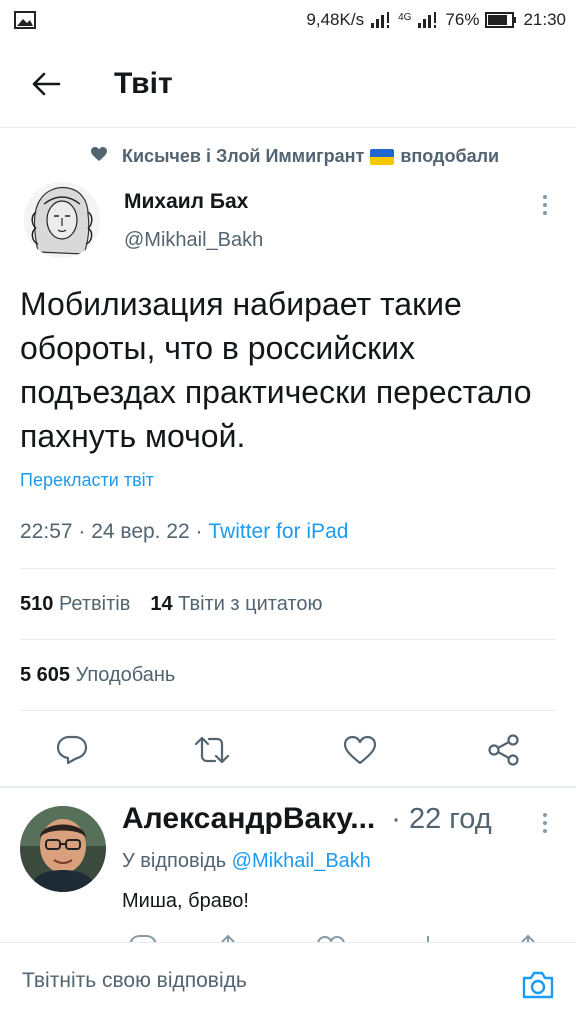 The height and width of the screenshot is (1024, 576). Describe the element at coordinates (441, 819) in the screenshot. I see `reply-time: · 22 год` at that location.